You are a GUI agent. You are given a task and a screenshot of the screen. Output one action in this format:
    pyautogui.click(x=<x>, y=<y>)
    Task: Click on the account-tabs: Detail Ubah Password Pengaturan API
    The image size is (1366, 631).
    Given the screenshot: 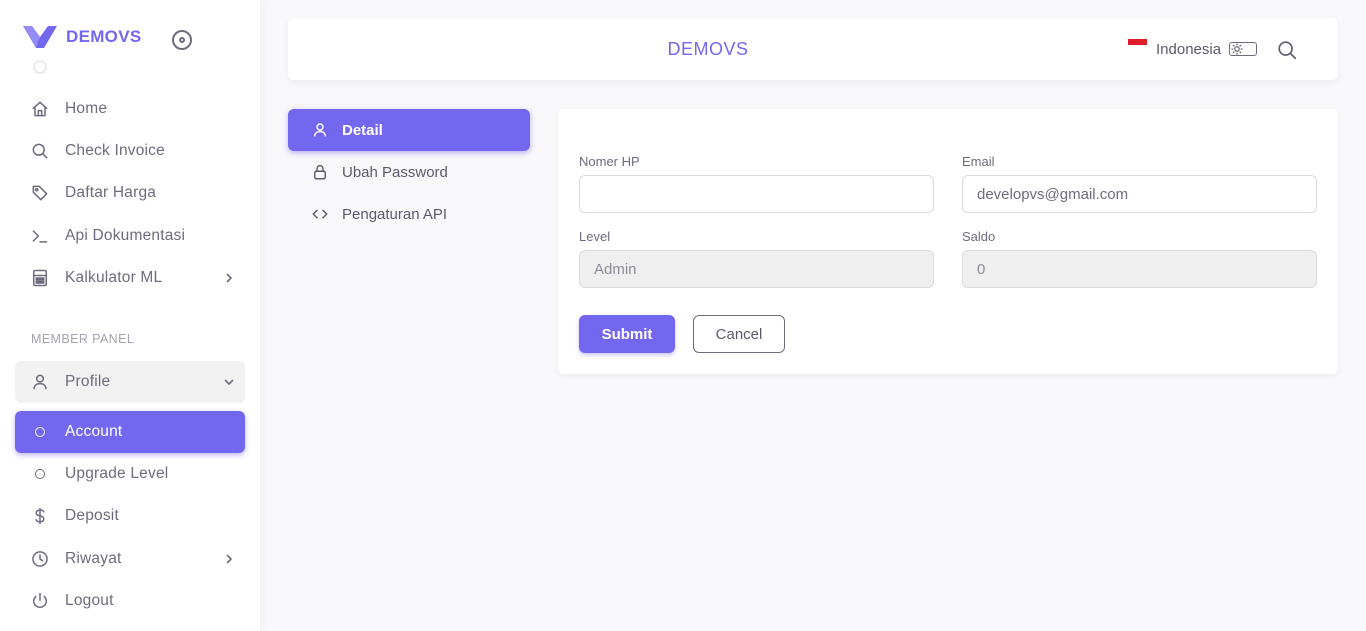 What is the action you would take?
    pyautogui.click(x=409, y=172)
    